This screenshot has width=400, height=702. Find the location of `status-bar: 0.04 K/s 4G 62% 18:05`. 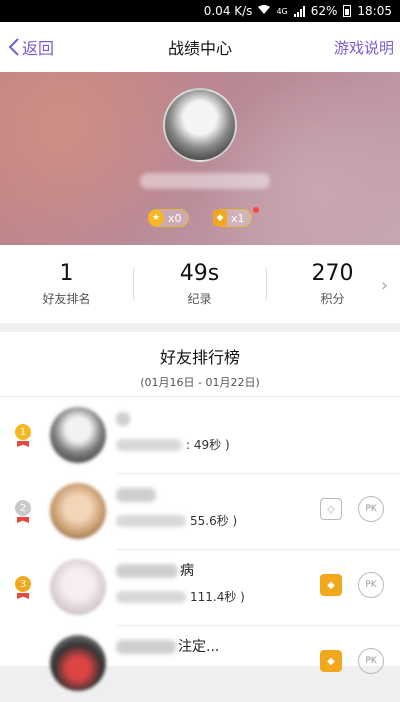

status-bar: 0.04 K/s 4G 62% 18:05 is located at coordinates (200, 11).